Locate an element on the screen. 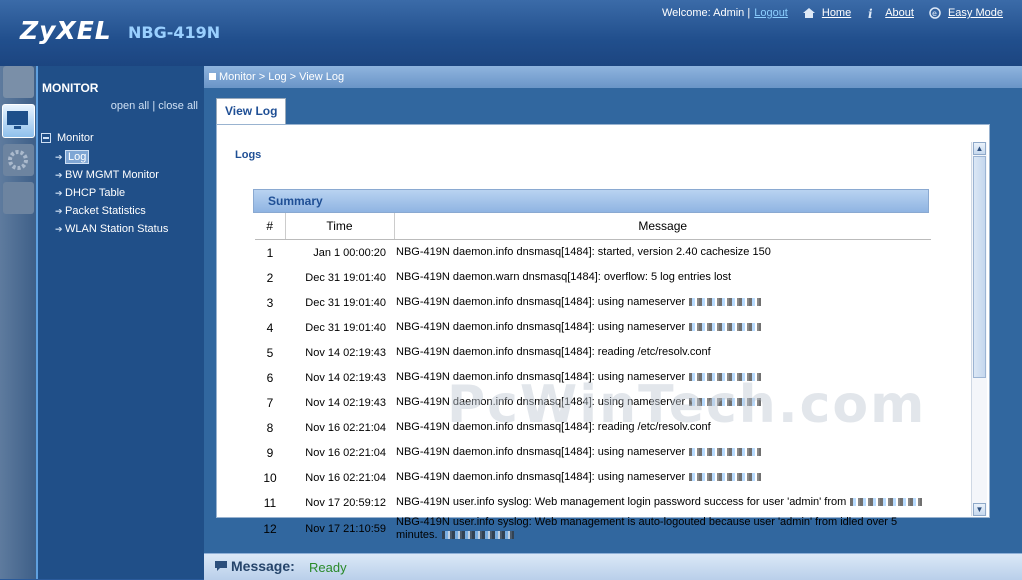 The width and height of the screenshot is (1022, 580). svg-text: i is located at coordinates (870, 13).